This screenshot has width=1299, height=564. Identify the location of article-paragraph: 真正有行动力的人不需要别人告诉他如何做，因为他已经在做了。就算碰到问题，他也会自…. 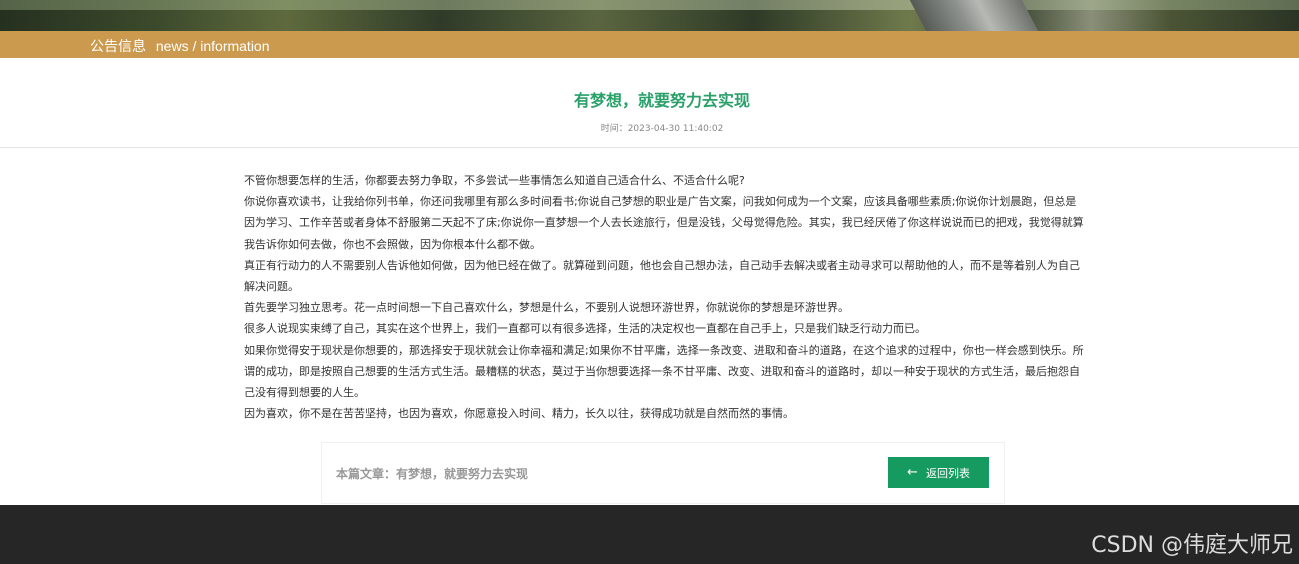
(662, 276).